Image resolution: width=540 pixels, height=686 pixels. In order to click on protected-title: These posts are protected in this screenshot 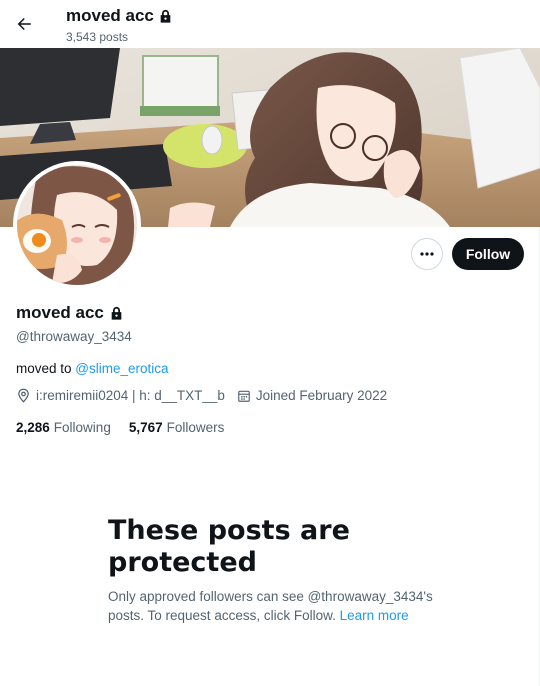, I will do `click(273, 547)`.